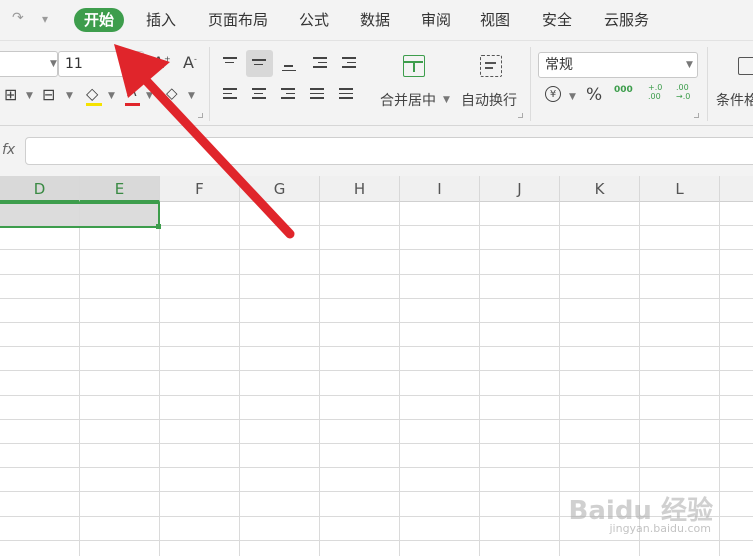  What do you see at coordinates (142, 71) in the screenshot?
I see `arrow-head` at bounding box center [142, 71].